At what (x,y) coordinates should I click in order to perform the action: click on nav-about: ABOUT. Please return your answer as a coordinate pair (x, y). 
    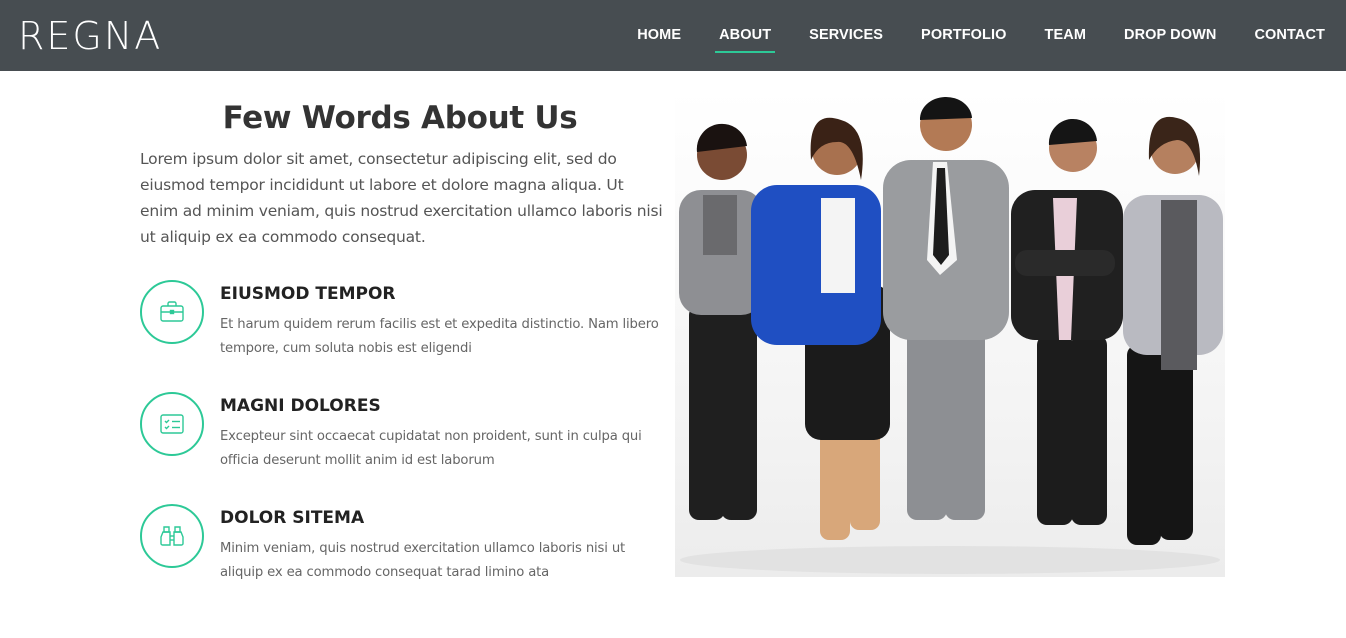
    Looking at the image, I should click on (745, 35).